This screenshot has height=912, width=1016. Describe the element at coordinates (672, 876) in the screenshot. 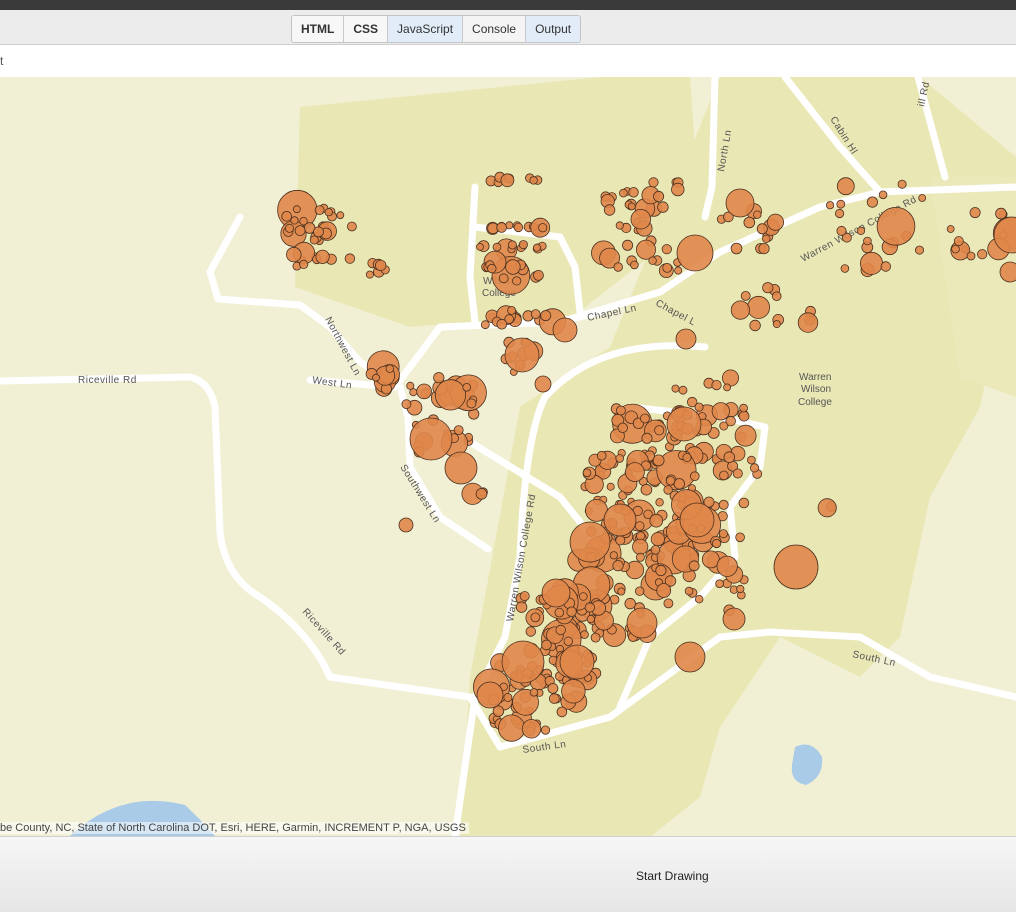

I see `start-drawing-button: Start Drawing` at that location.